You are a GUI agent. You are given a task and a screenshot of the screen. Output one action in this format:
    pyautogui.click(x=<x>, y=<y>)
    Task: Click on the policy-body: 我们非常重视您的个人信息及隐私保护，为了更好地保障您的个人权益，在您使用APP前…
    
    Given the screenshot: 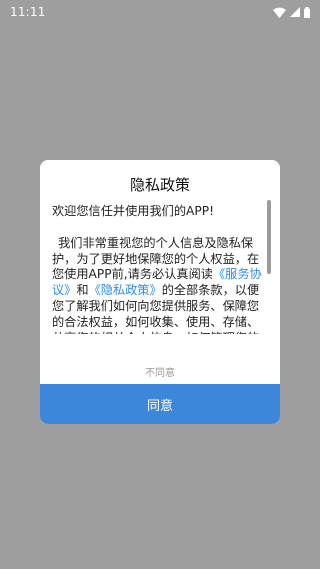 What is the action you would take?
    pyautogui.click(x=159, y=285)
    